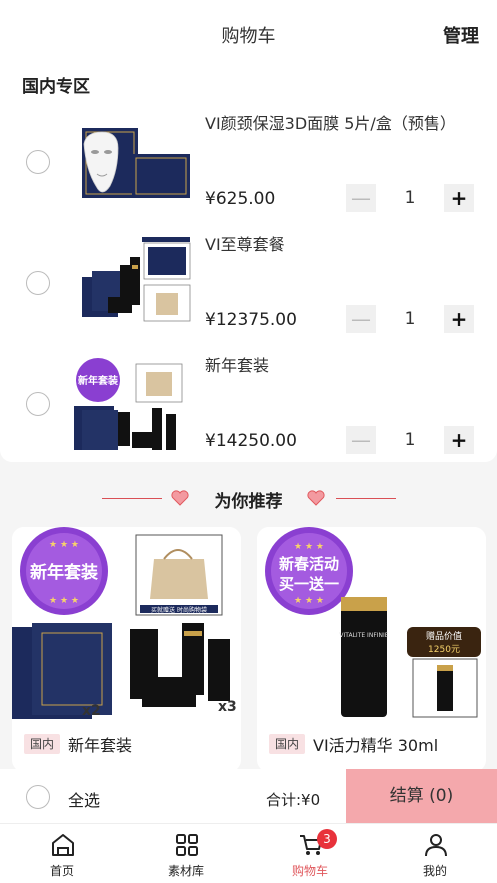 The image size is (497, 883). I want to click on recommend-title: 为你推荐, so click(248, 502).